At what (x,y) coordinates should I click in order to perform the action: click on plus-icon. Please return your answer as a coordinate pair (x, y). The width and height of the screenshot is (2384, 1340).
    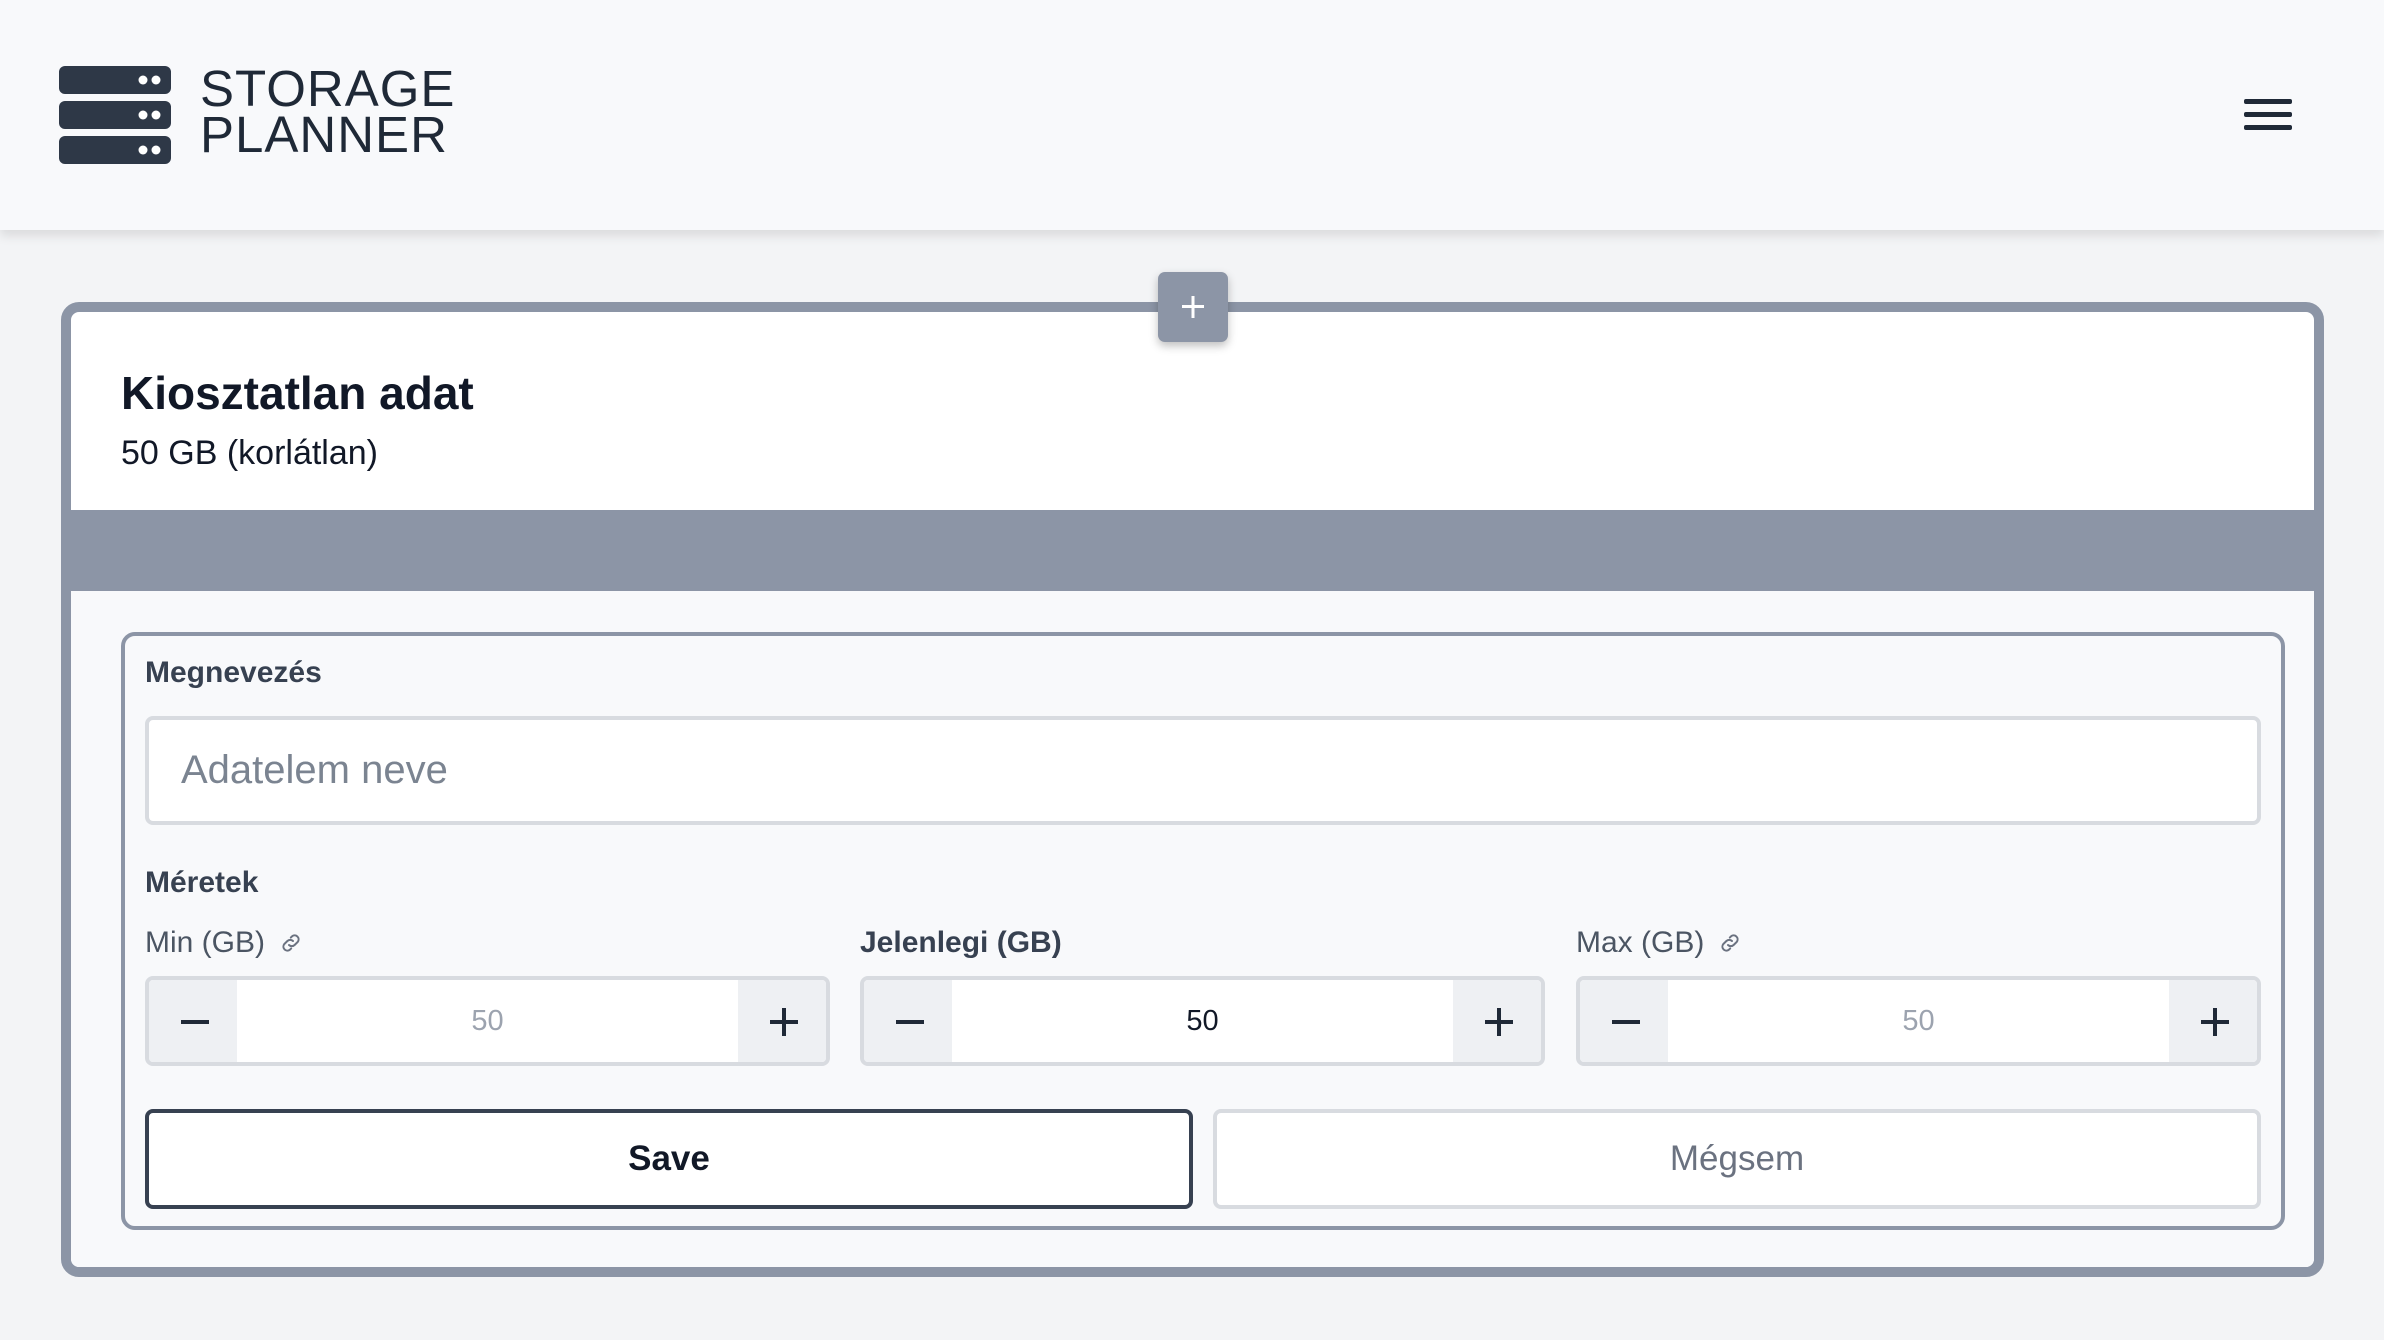
    Looking at the image, I should click on (1193, 307).